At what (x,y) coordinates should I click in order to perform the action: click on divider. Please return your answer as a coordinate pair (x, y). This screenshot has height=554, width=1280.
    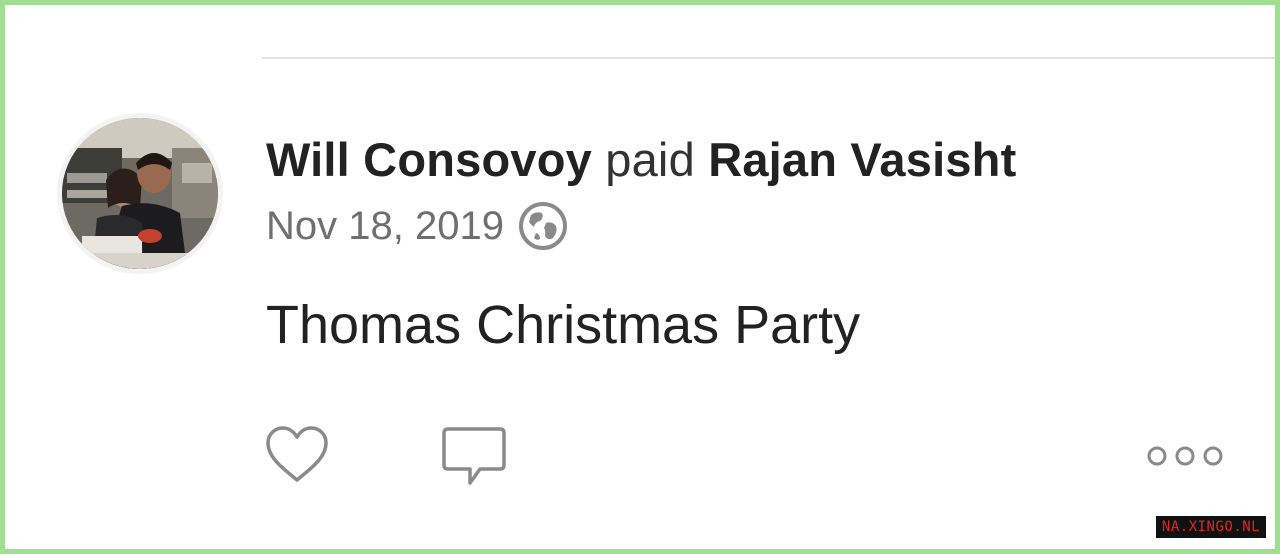
    Looking at the image, I should click on (768, 58).